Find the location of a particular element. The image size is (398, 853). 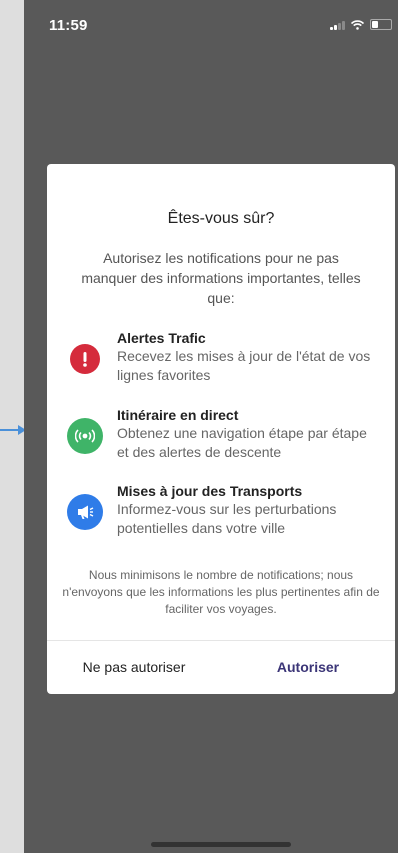

status-time: 11:59 is located at coordinates (68, 25).